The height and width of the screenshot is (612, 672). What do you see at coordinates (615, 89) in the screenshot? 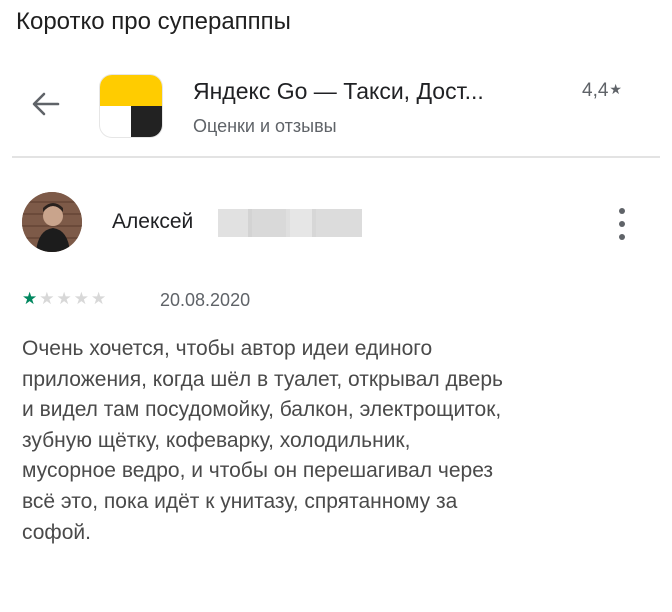
I see `rating-star-icon: ★` at bounding box center [615, 89].